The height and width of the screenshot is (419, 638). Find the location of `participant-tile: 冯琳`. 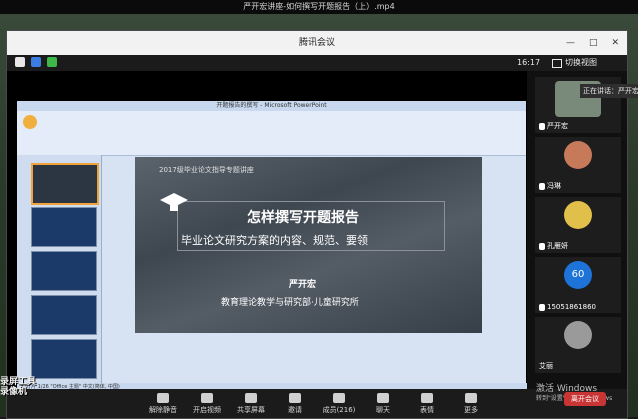

participant-tile: 冯琳 is located at coordinates (578, 165).